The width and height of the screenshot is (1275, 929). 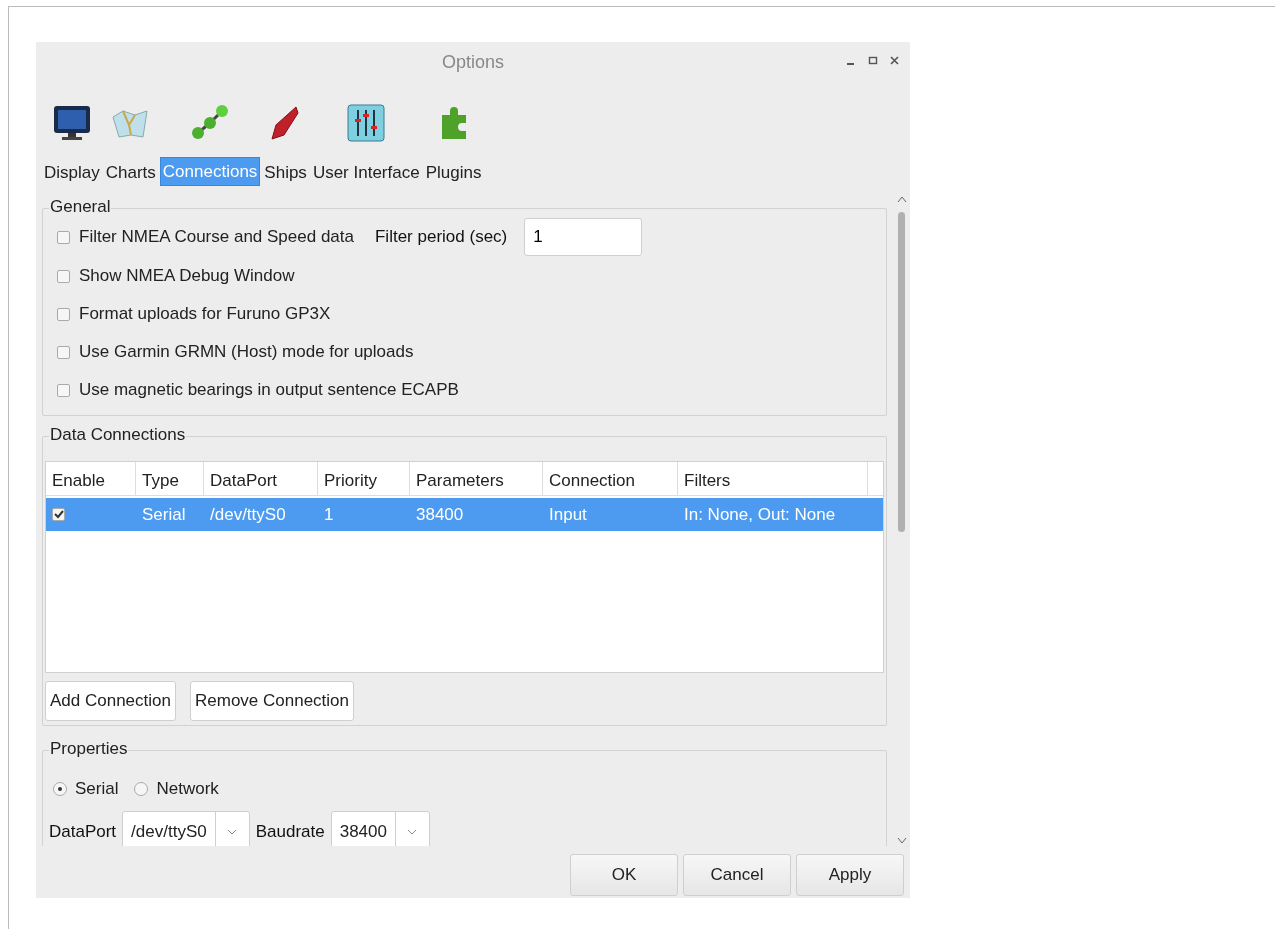 I want to click on maximize-icon, so click(x=873, y=60).